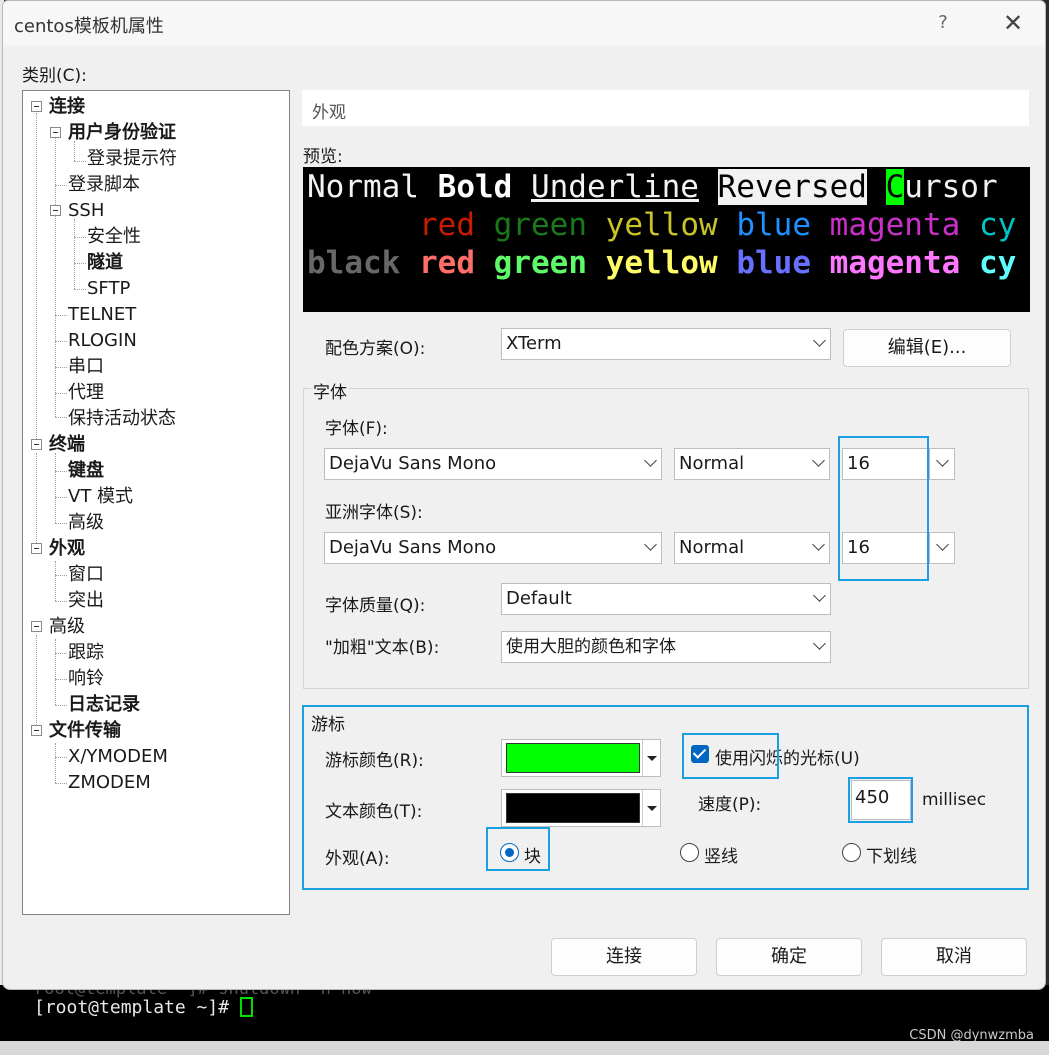  I want to click on window-title: centos模板机属性, so click(89, 26).